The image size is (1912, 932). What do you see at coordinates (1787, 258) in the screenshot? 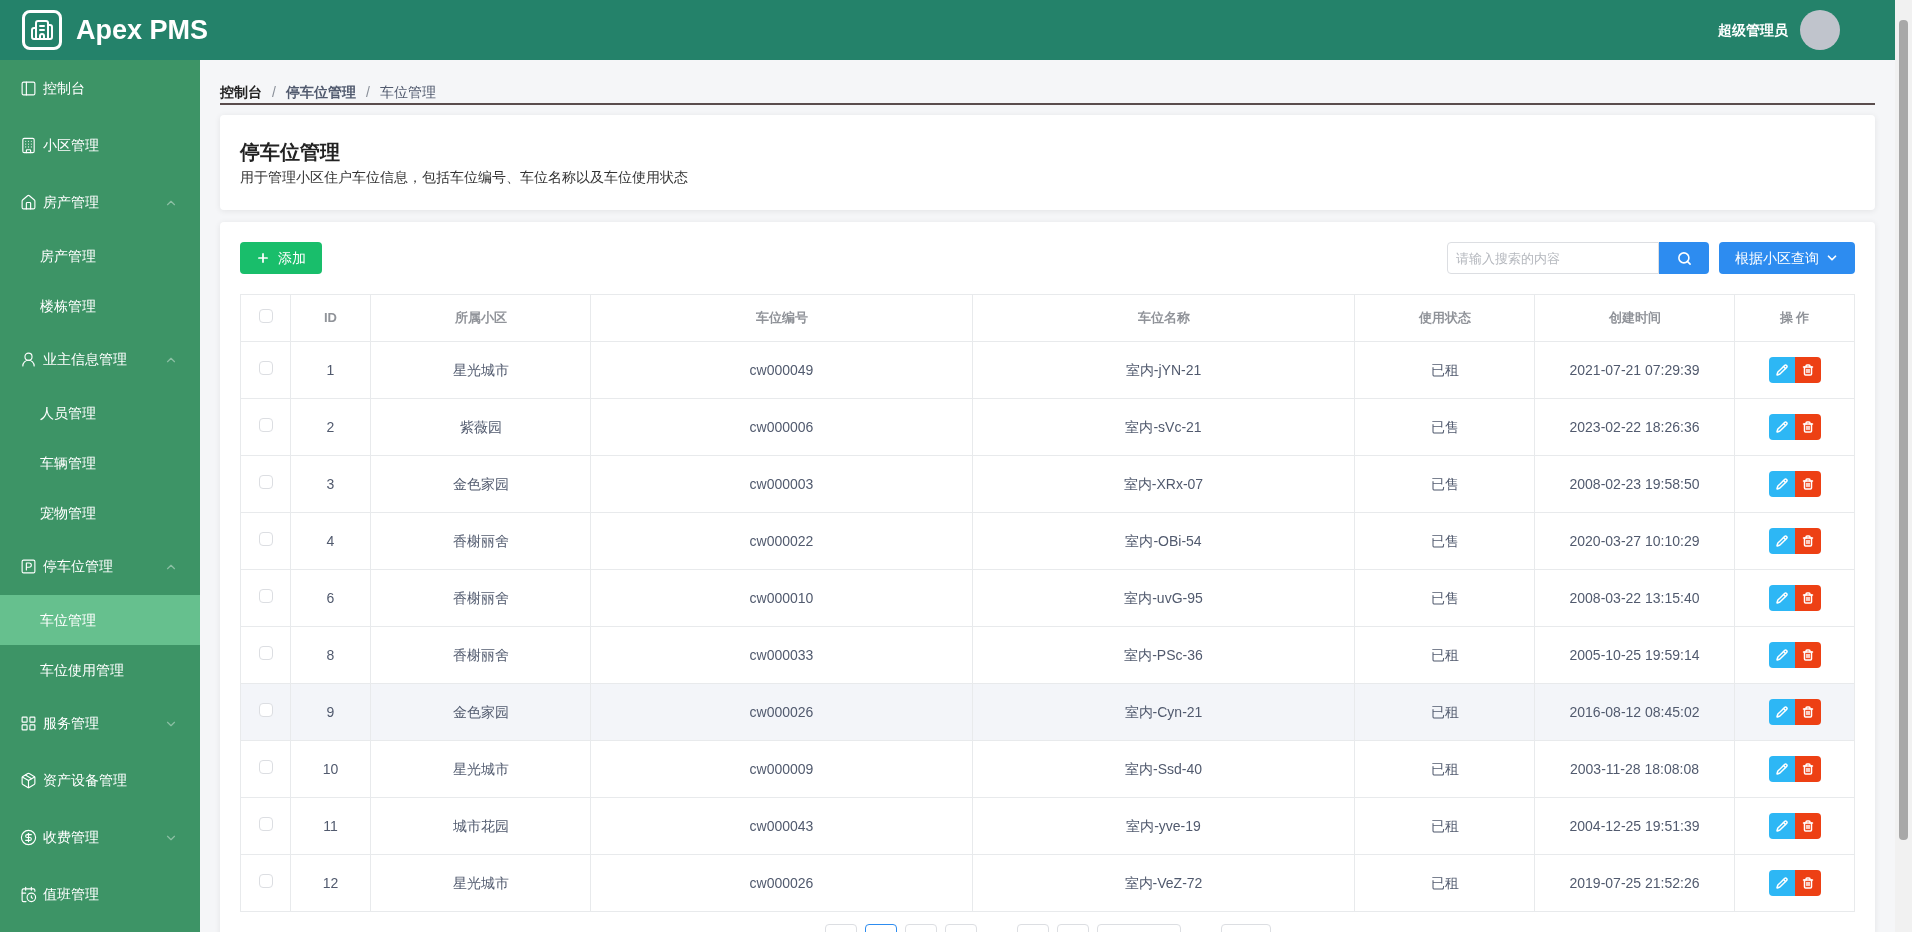
I see `filter-dropdown: 根据小区查询` at bounding box center [1787, 258].